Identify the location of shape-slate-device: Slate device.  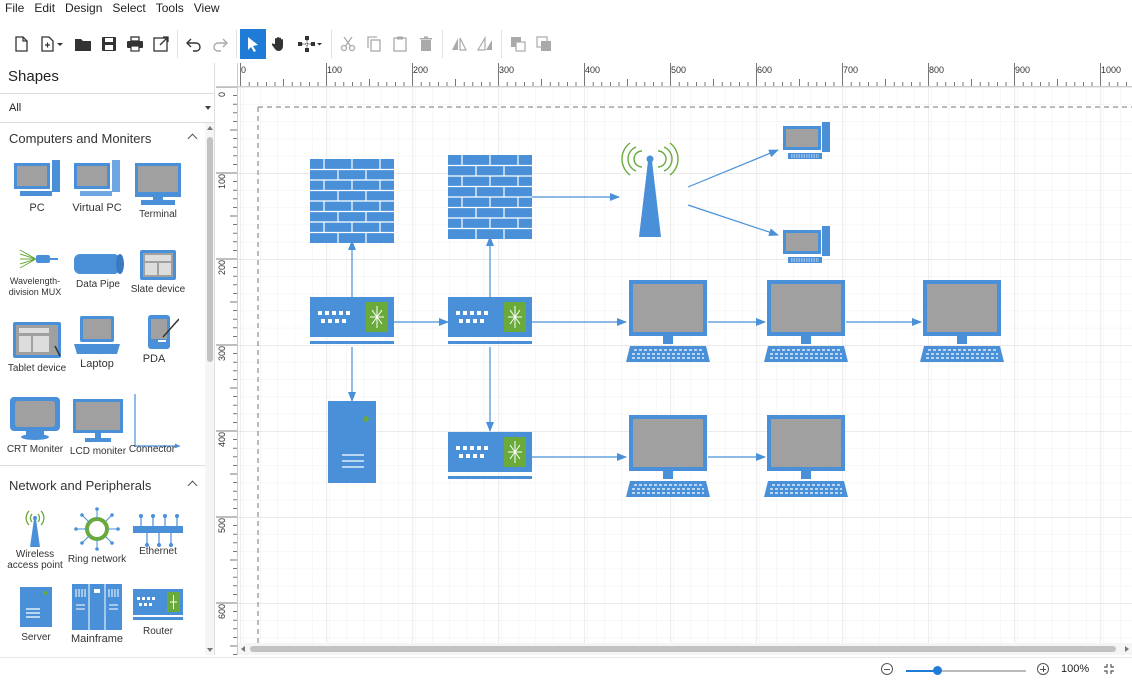
(158, 272).